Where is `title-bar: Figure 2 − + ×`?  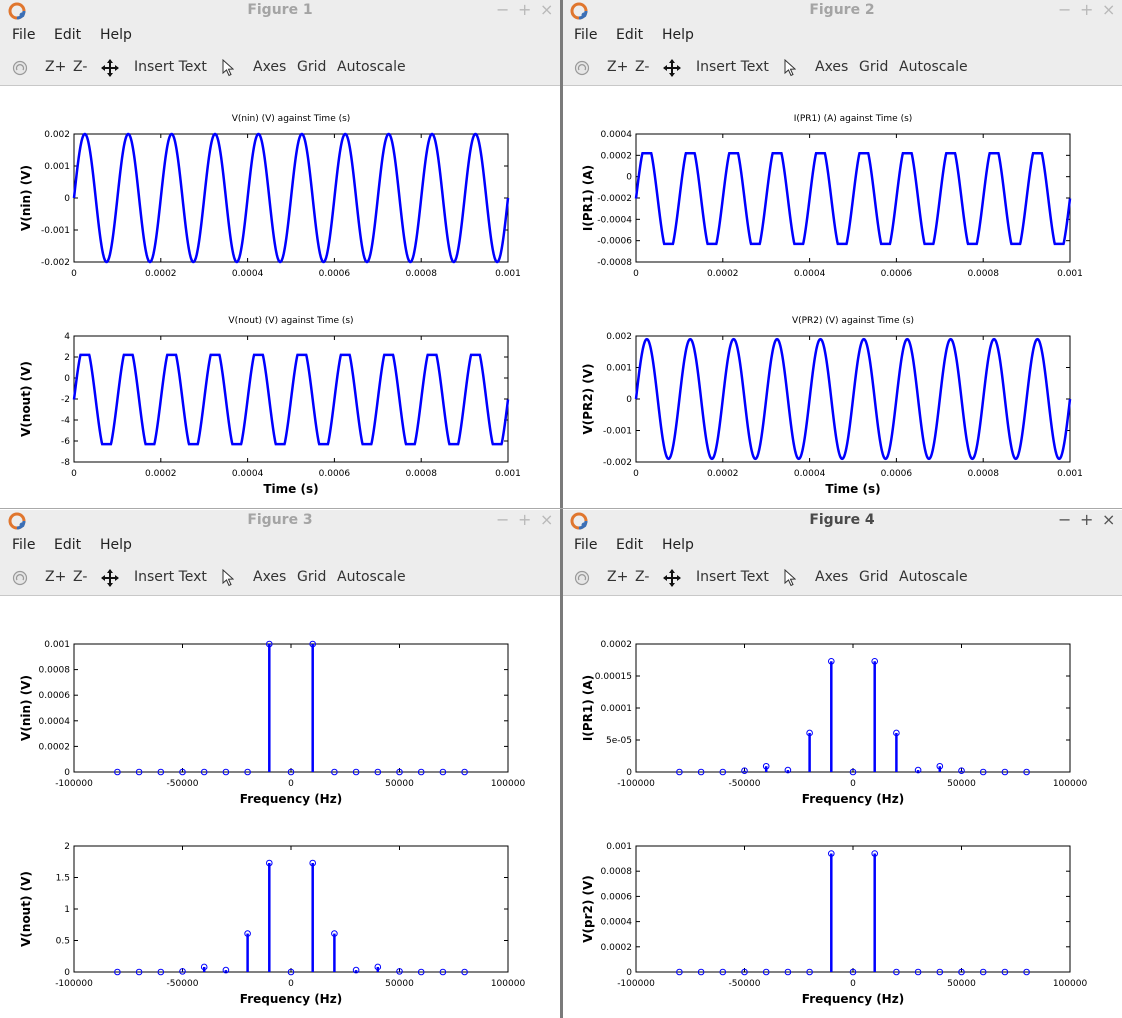 title-bar: Figure 2 − + × is located at coordinates (842, 11).